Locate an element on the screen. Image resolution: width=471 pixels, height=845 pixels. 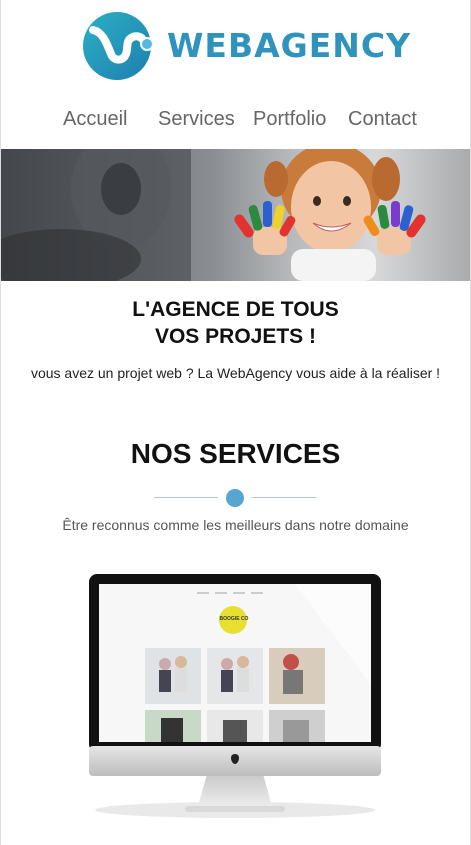
divider-line-right is located at coordinates (284, 497).